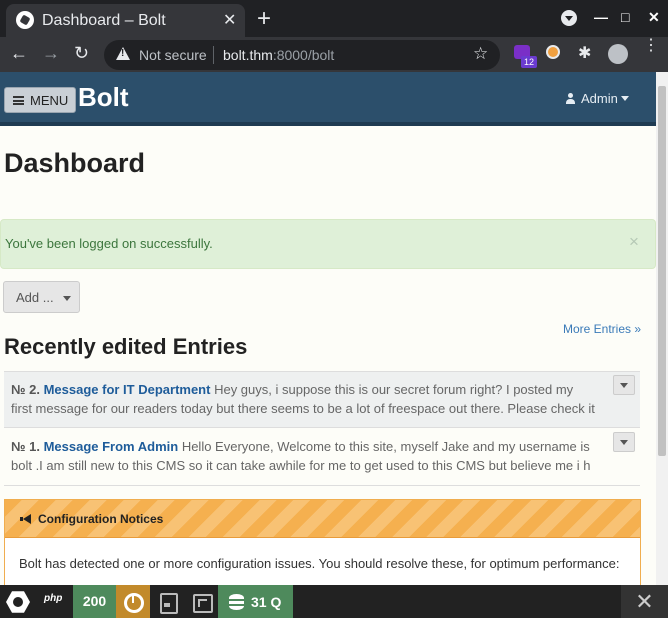 The height and width of the screenshot is (618, 668). I want to click on notice-title: Configuration Notices, so click(101, 519).